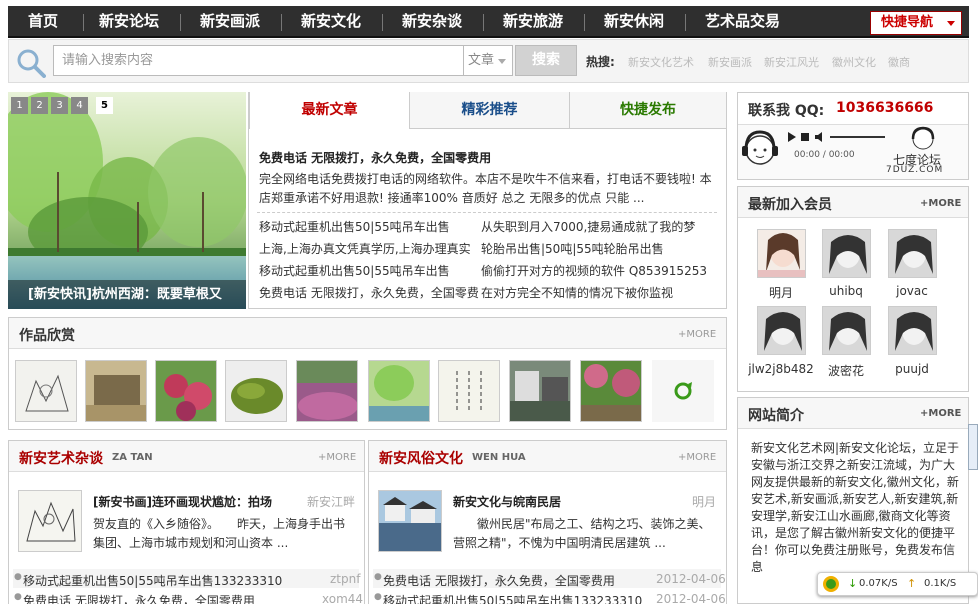  What do you see at coordinates (59, 105) in the screenshot?
I see `slide-page-3: 3` at bounding box center [59, 105].